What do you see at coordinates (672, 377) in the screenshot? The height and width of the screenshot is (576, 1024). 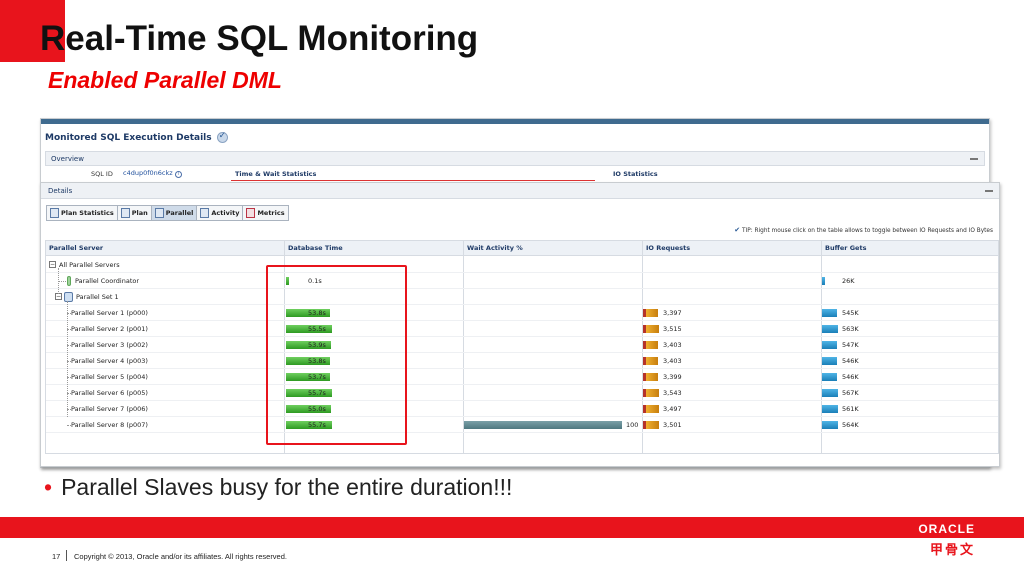 I see `io-requests-value: 3,399` at bounding box center [672, 377].